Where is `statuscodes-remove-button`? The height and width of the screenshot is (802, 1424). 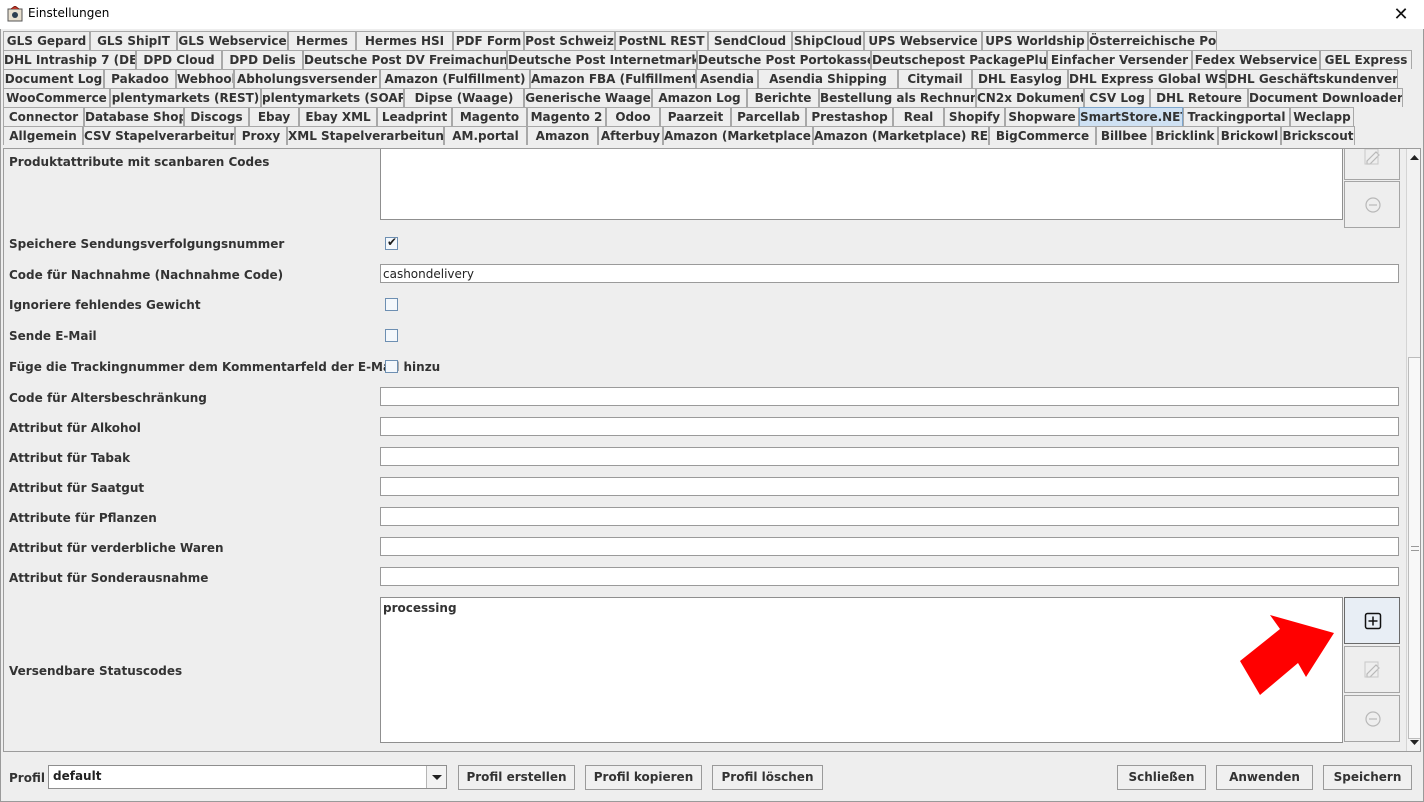
statuscodes-remove-button is located at coordinates (1372, 718).